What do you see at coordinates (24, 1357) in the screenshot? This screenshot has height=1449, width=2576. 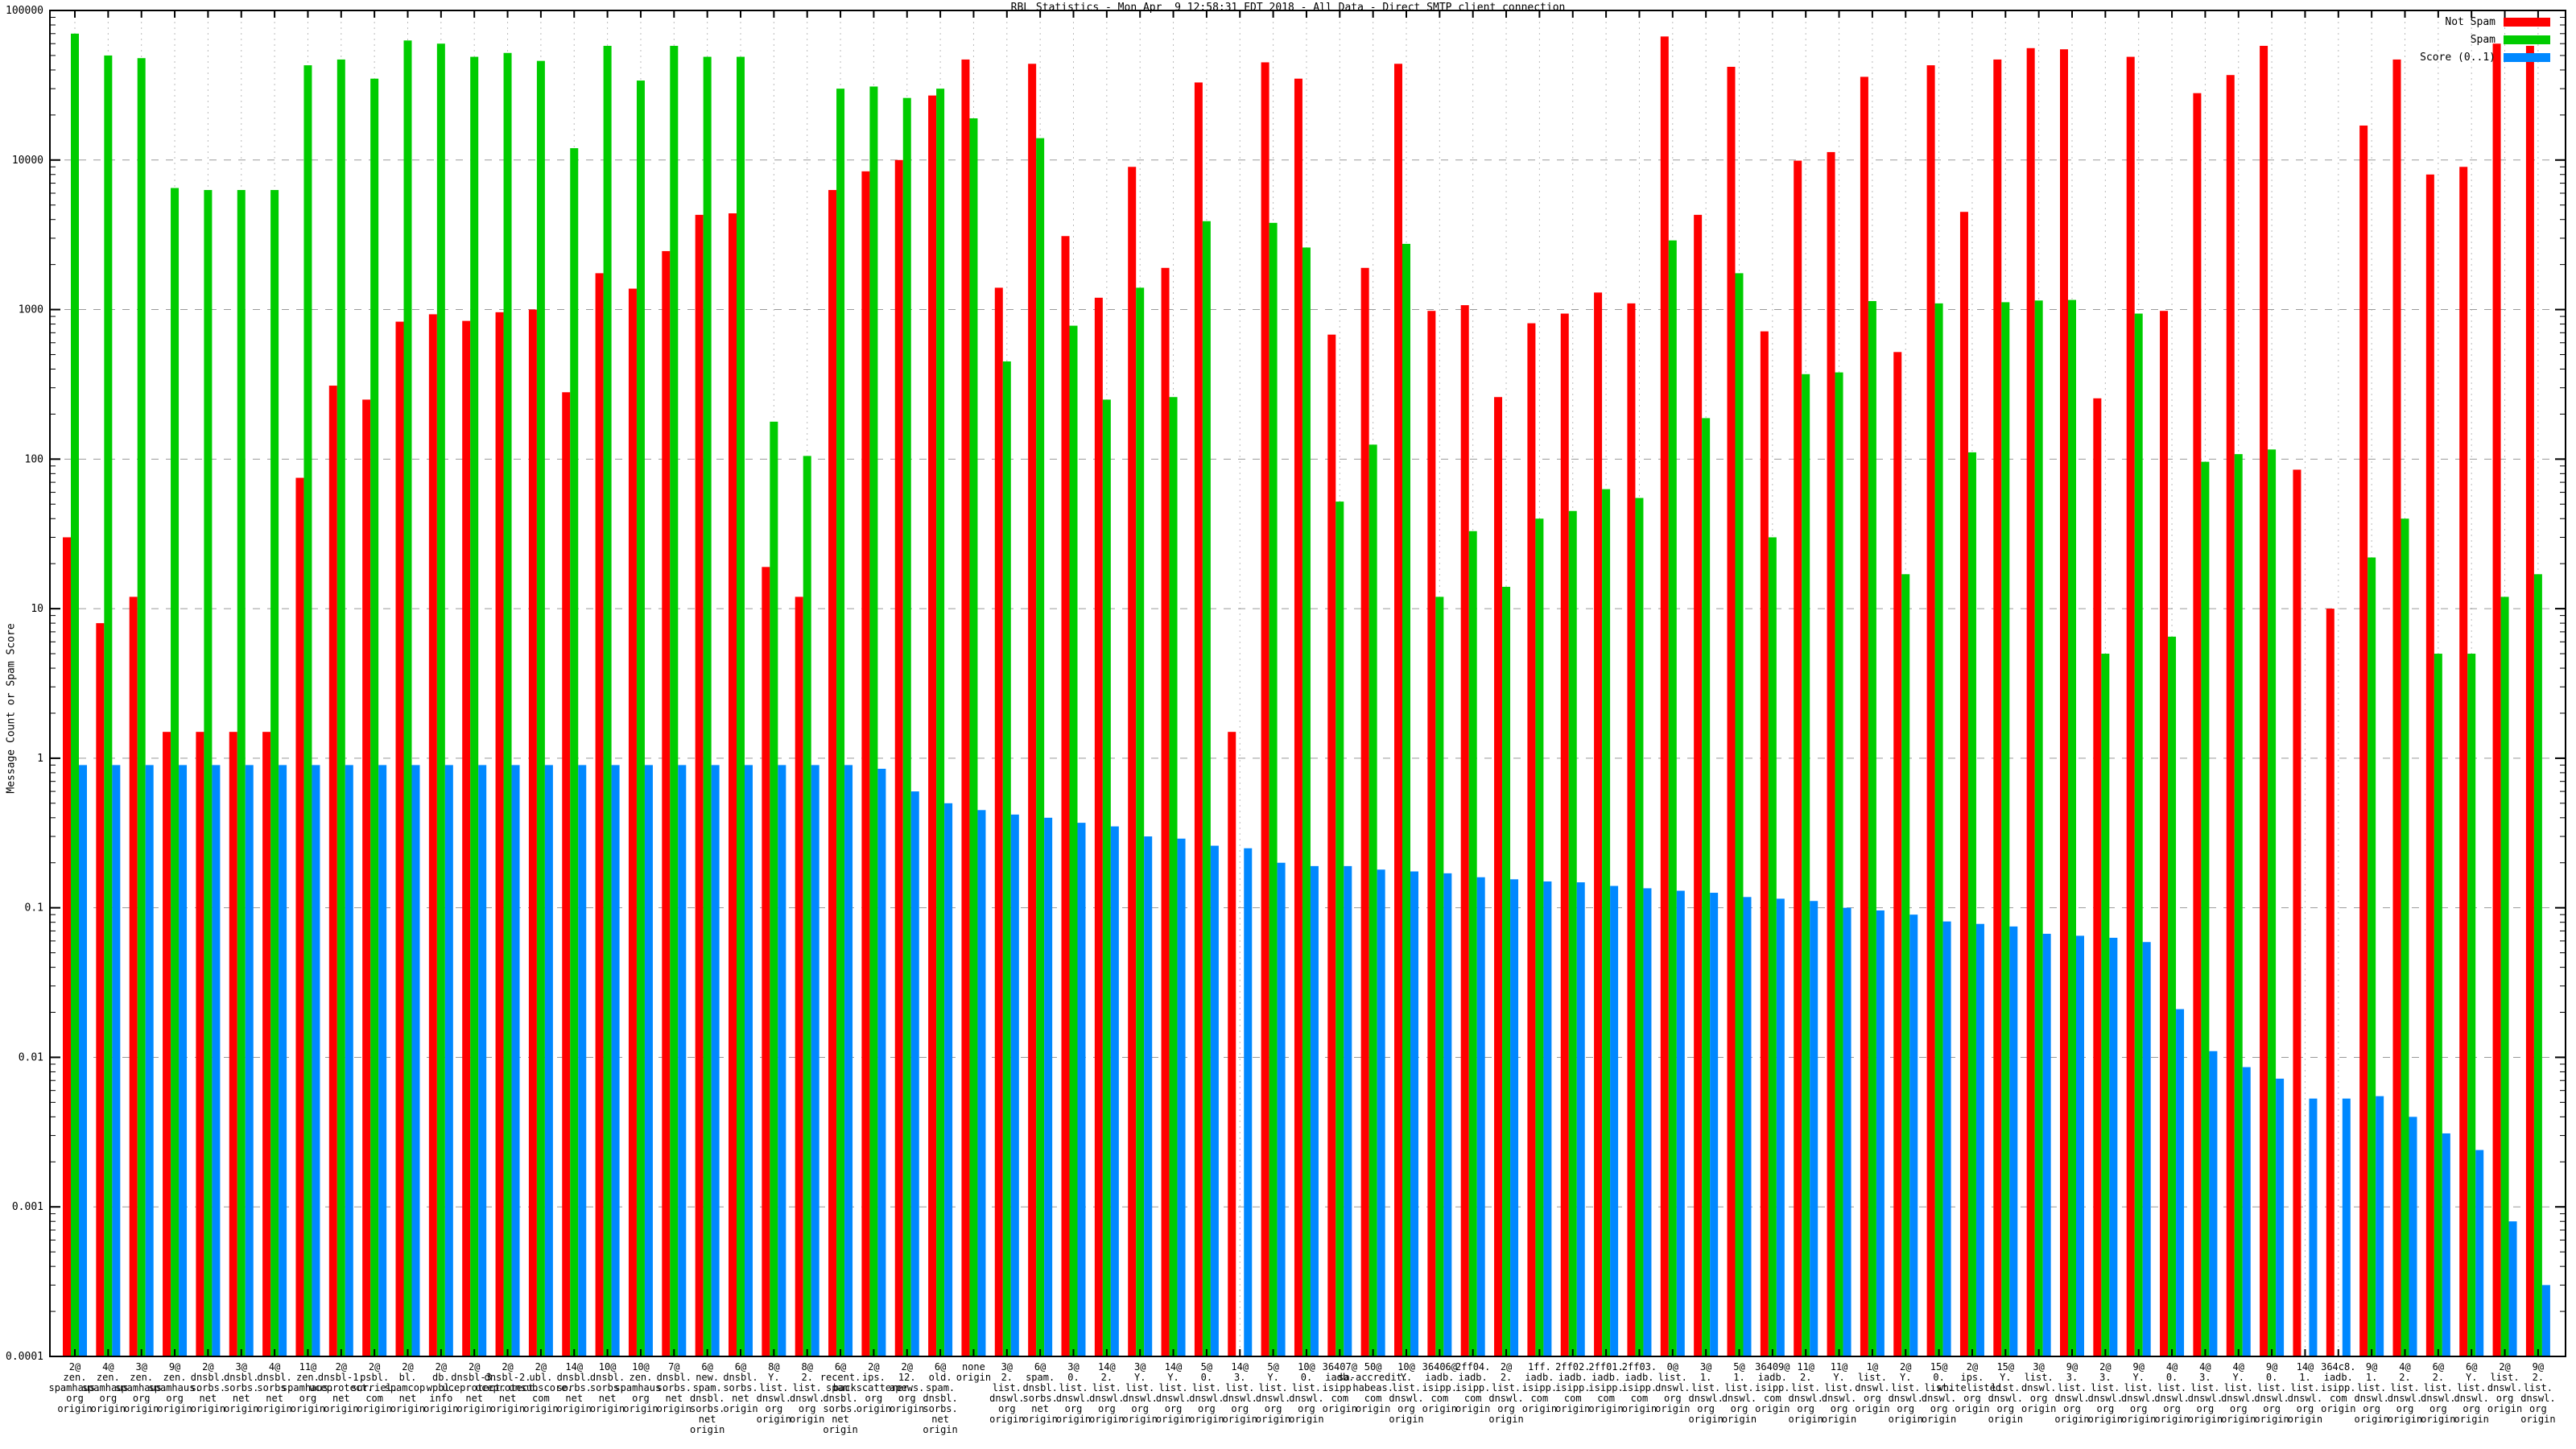 I see `y-tick-label: 0.0001` at bounding box center [24, 1357].